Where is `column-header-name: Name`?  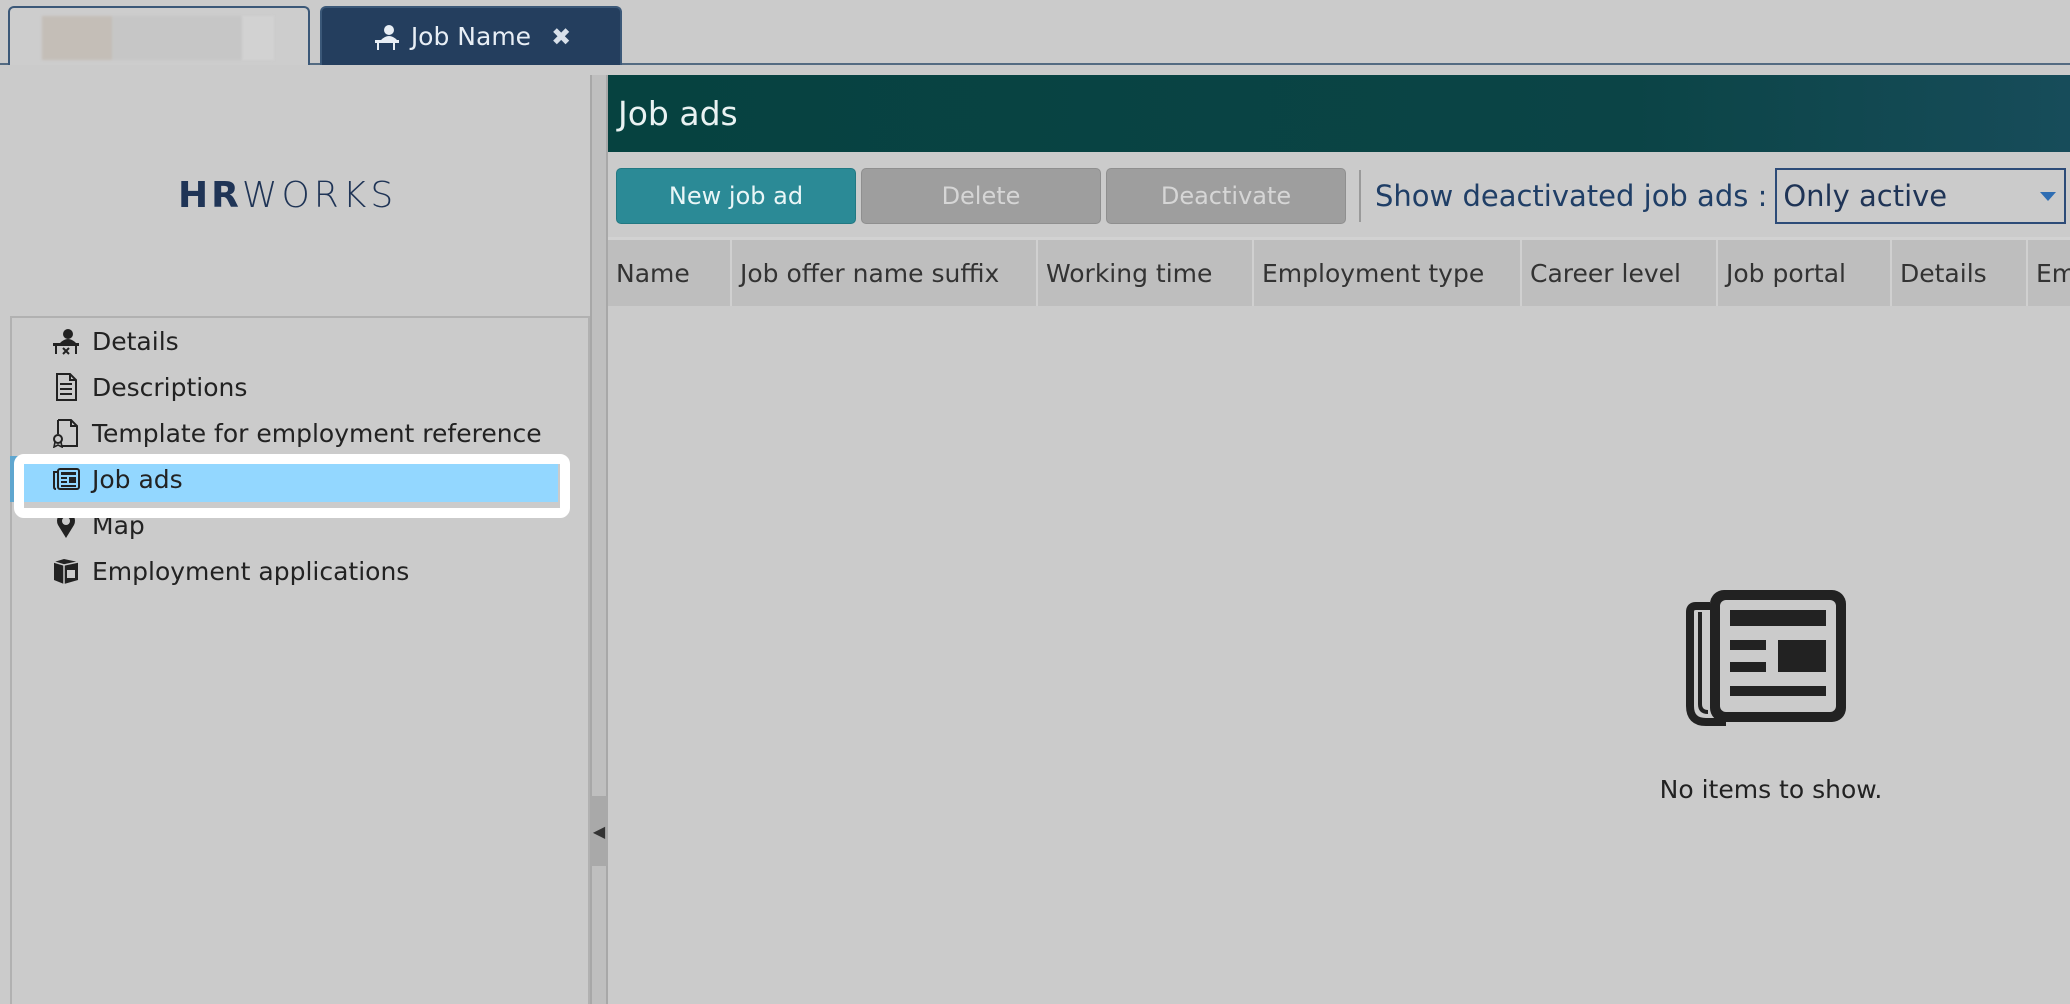
column-header-name: Name is located at coordinates (670, 273).